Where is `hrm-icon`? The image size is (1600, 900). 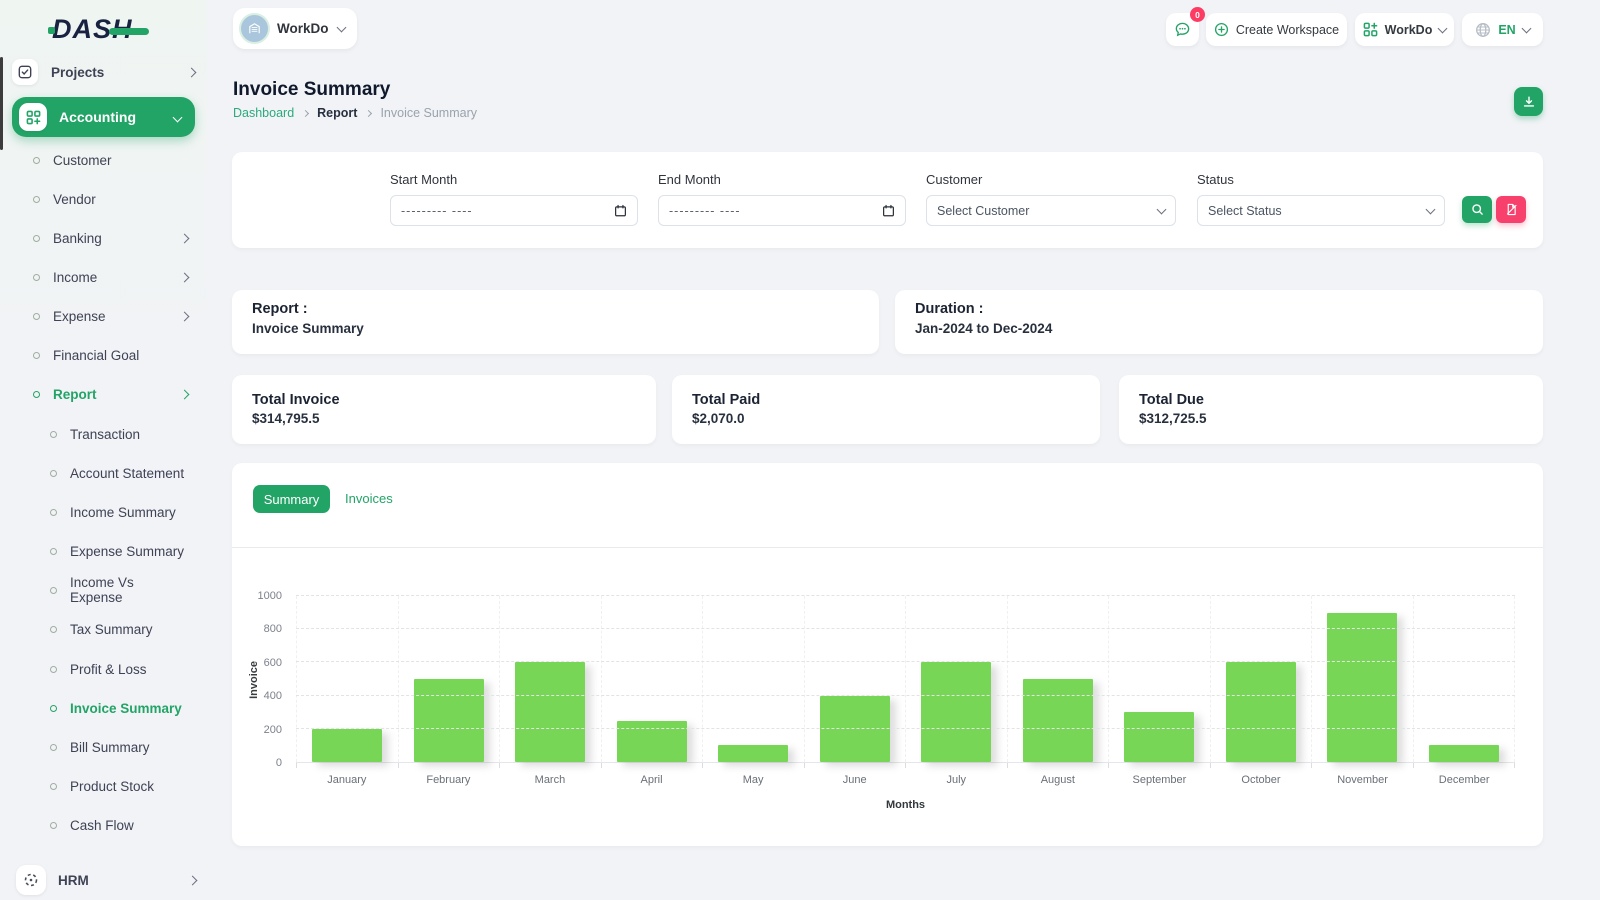 hrm-icon is located at coordinates (31, 880).